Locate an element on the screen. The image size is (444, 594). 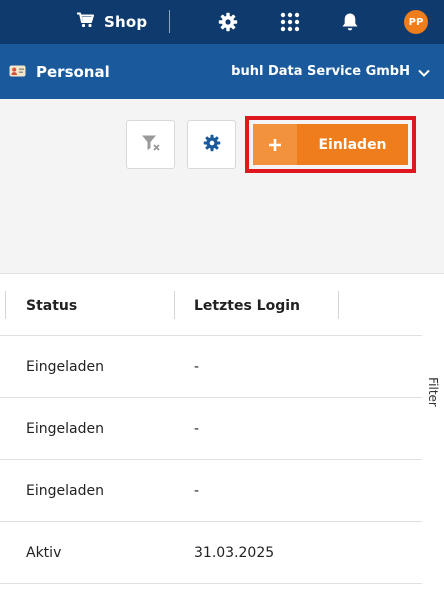
table-settings-button is located at coordinates (211, 144).